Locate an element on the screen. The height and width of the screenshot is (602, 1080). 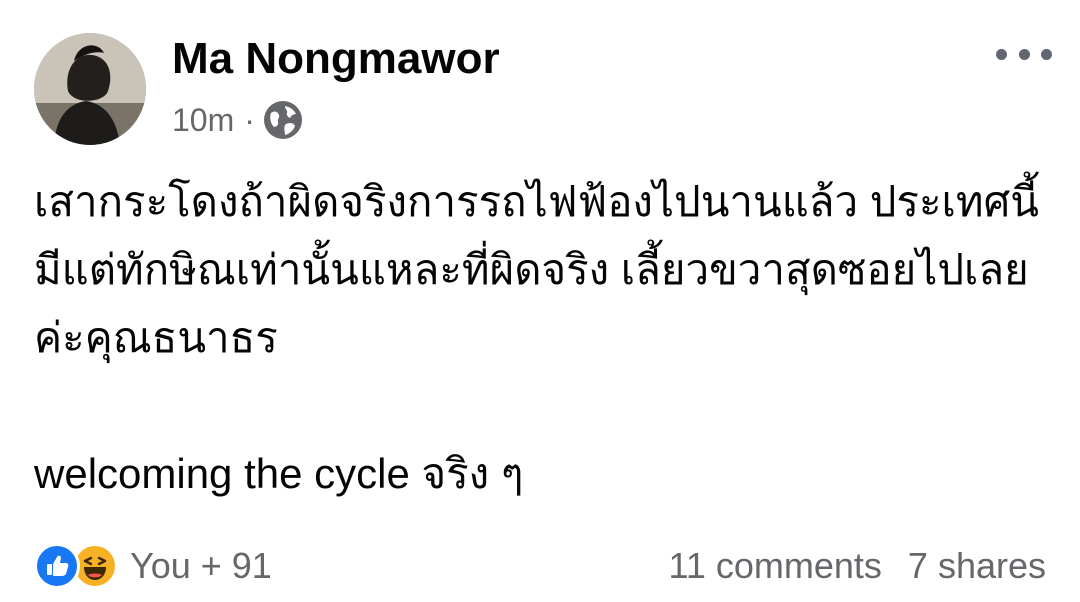
engagement-stats: 11 comments 7 shares is located at coordinates (858, 566).